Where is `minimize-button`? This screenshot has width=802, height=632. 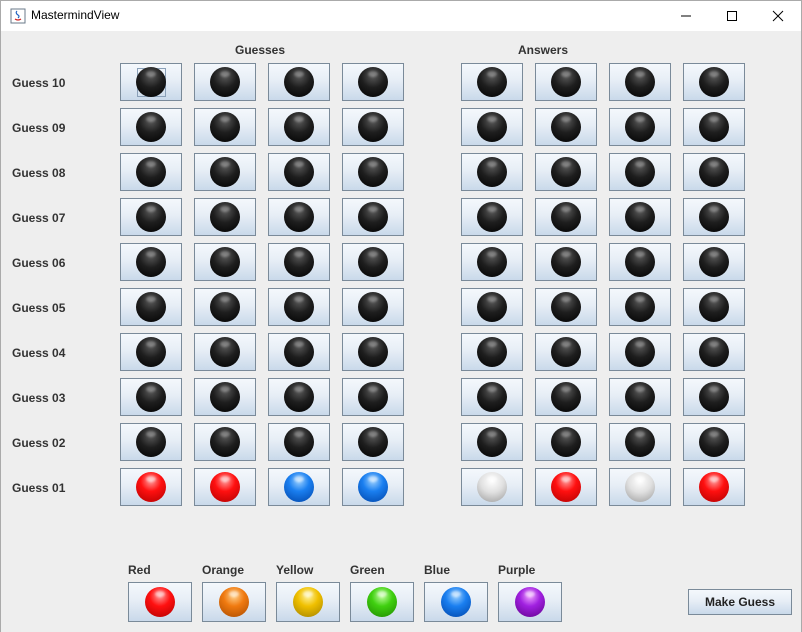 minimize-button is located at coordinates (686, 16).